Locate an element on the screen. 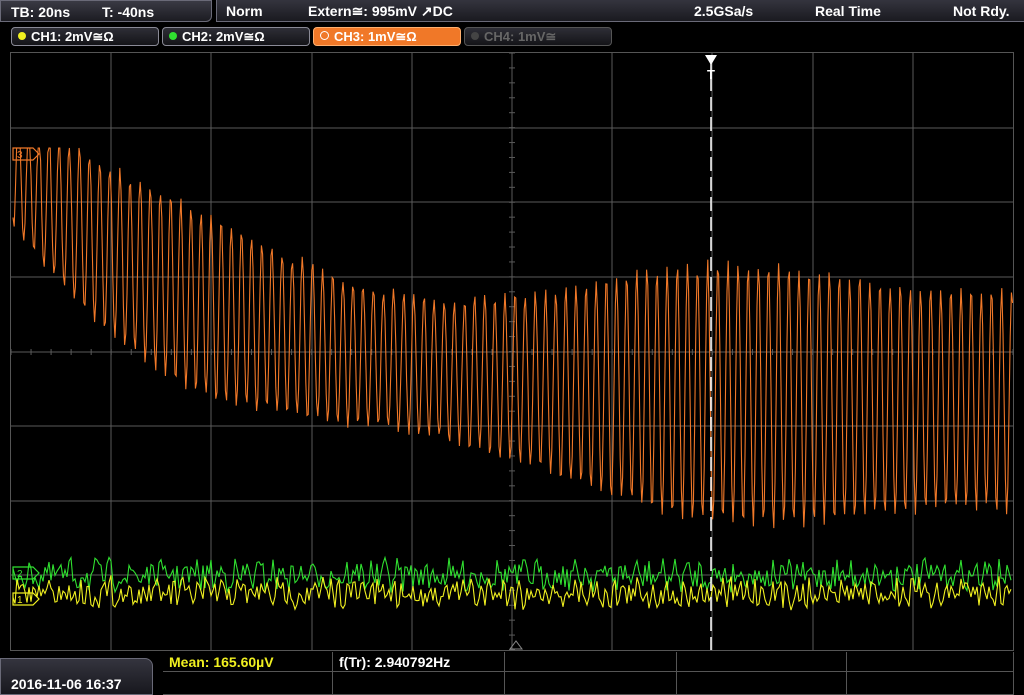 The image size is (1024, 695). mean-measurement: Mean: 165.60µV is located at coordinates (221, 662).